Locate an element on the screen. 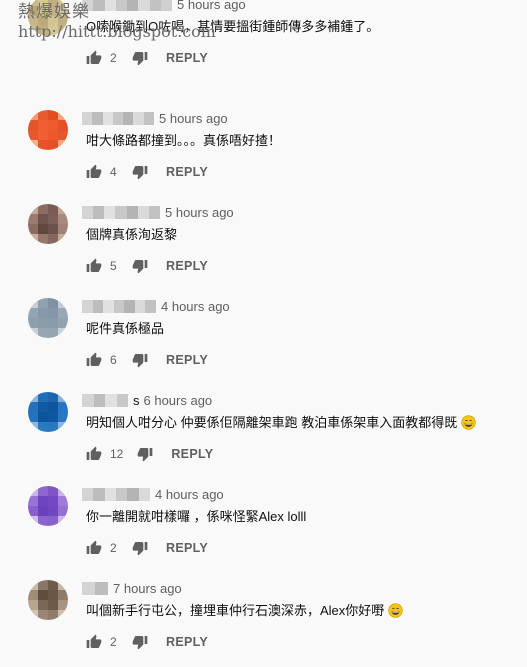  watermark-title: 熱爆娛樂 is located at coordinates (54, 12).